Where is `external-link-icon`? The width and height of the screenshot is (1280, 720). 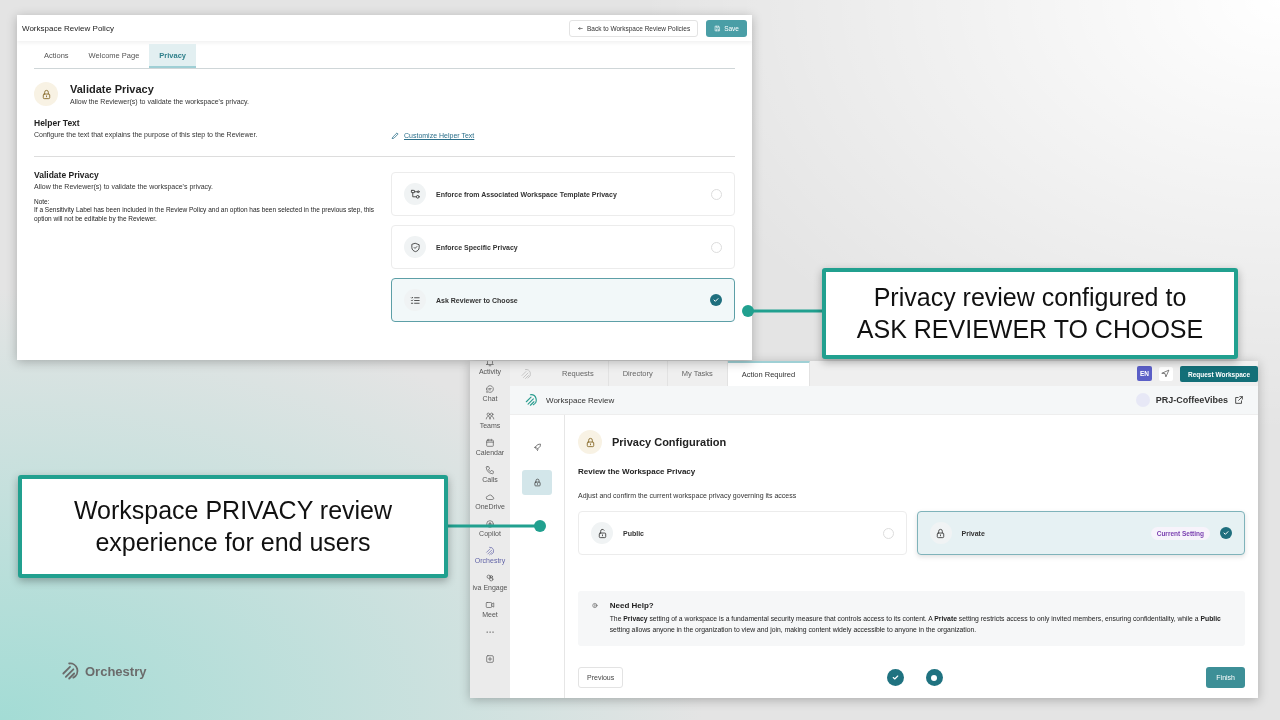
external-link-icon is located at coordinates (1239, 400).